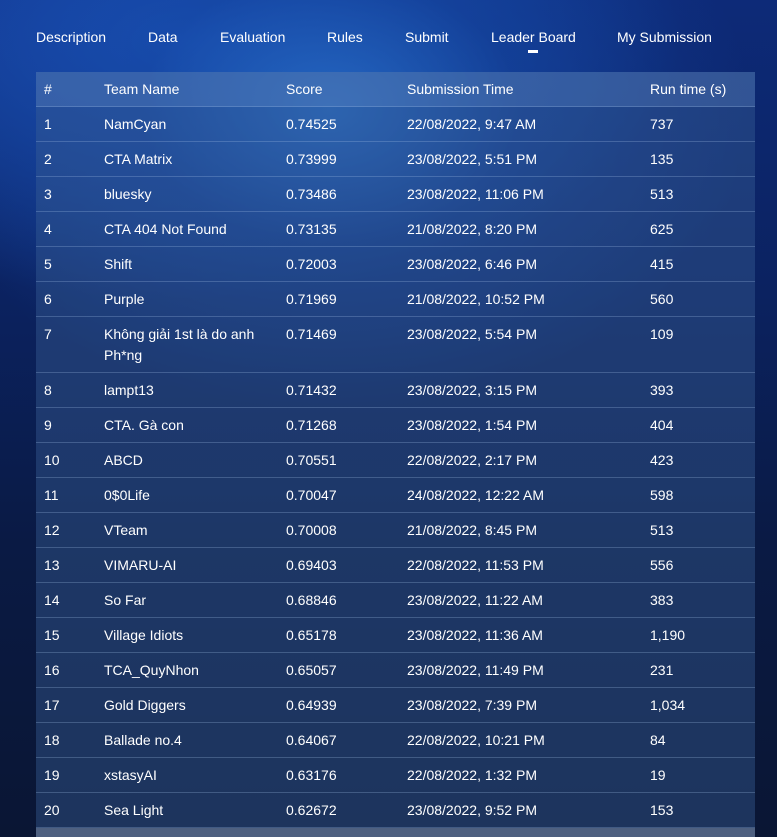 The height and width of the screenshot is (837, 777). What do you see at coordinates (52, 600) in the screenshot?
I see `cell-rank: 14` at bounding box center [52, 600].